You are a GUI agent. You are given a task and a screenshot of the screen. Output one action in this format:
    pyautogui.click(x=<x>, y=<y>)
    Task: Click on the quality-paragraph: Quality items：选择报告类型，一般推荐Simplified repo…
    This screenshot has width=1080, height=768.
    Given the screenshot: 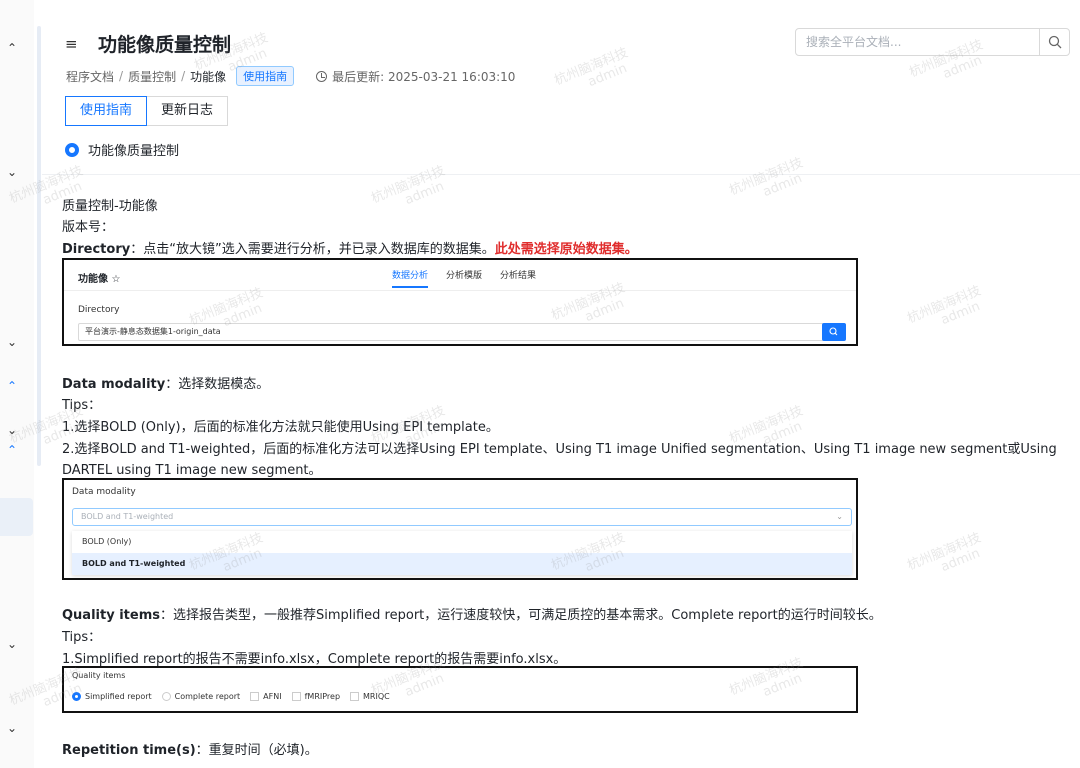 What is the action you would take?
    pyautogui.click(x=472, y=613)
    